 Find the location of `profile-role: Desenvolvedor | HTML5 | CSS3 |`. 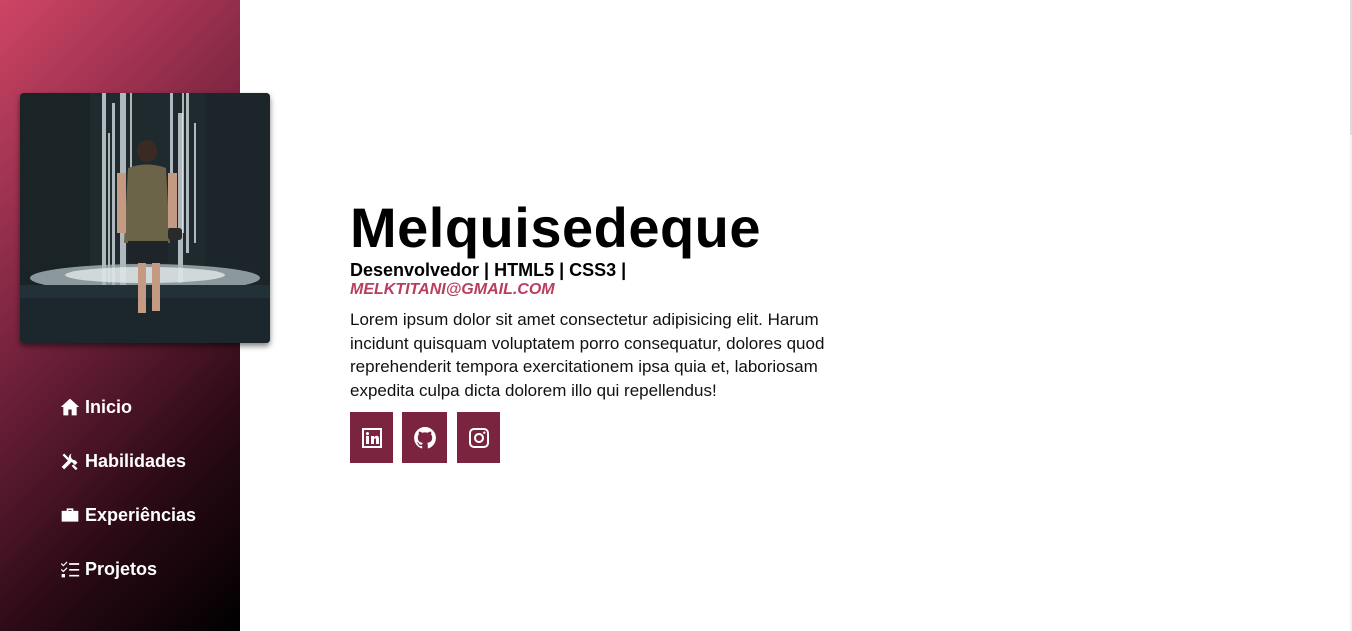

profile-role: Desenvolvedor | HTML5 | CSS3 | is located at coordinates (488, 270).